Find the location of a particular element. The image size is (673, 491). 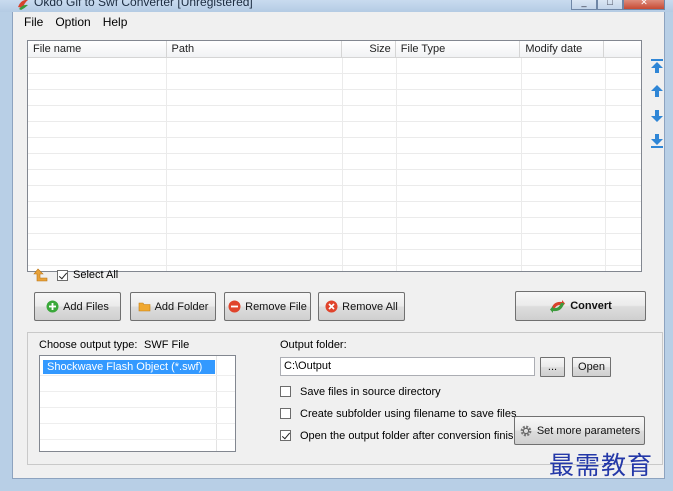

close-button: ✕ is located at coordinates (644, 5).